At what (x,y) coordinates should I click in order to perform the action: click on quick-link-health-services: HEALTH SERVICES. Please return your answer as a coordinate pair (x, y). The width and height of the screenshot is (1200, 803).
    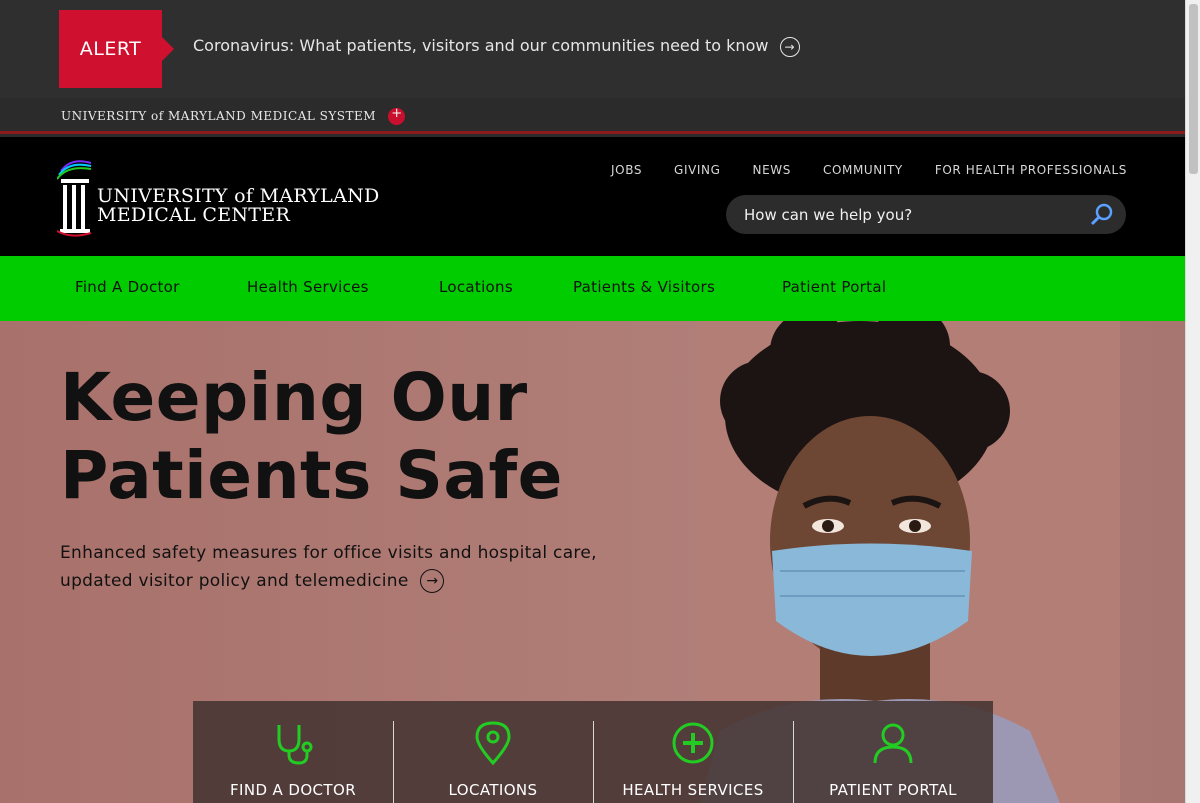
    Looking at the image, I should click on (693, 752).